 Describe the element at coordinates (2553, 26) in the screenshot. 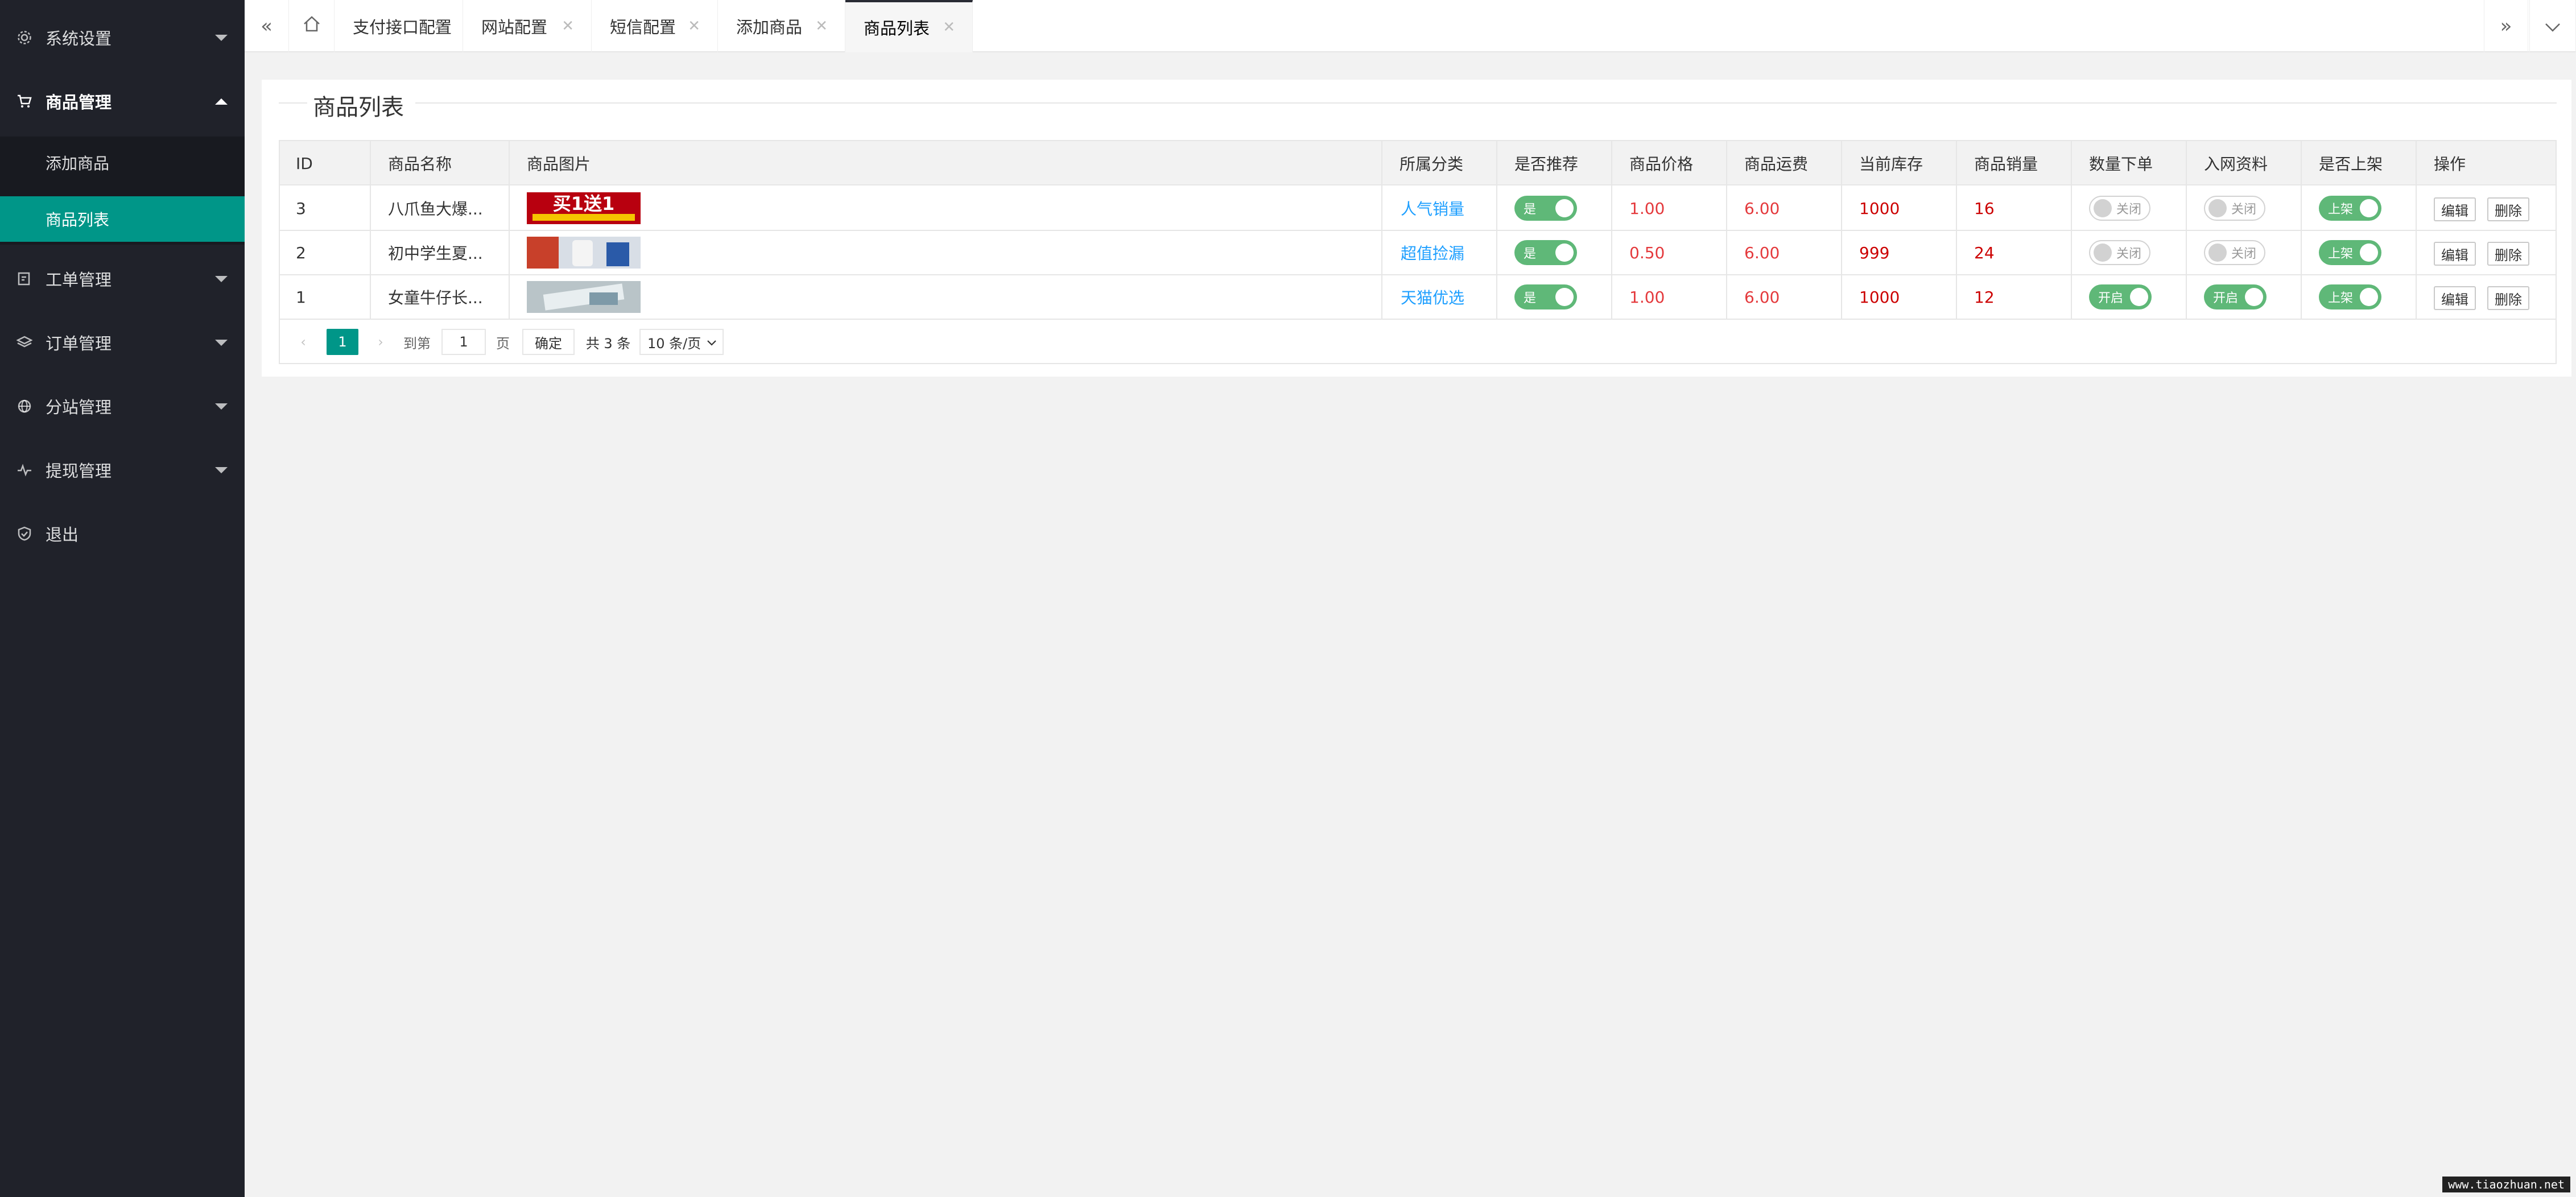

I see `tabs-menu-button` at that location.